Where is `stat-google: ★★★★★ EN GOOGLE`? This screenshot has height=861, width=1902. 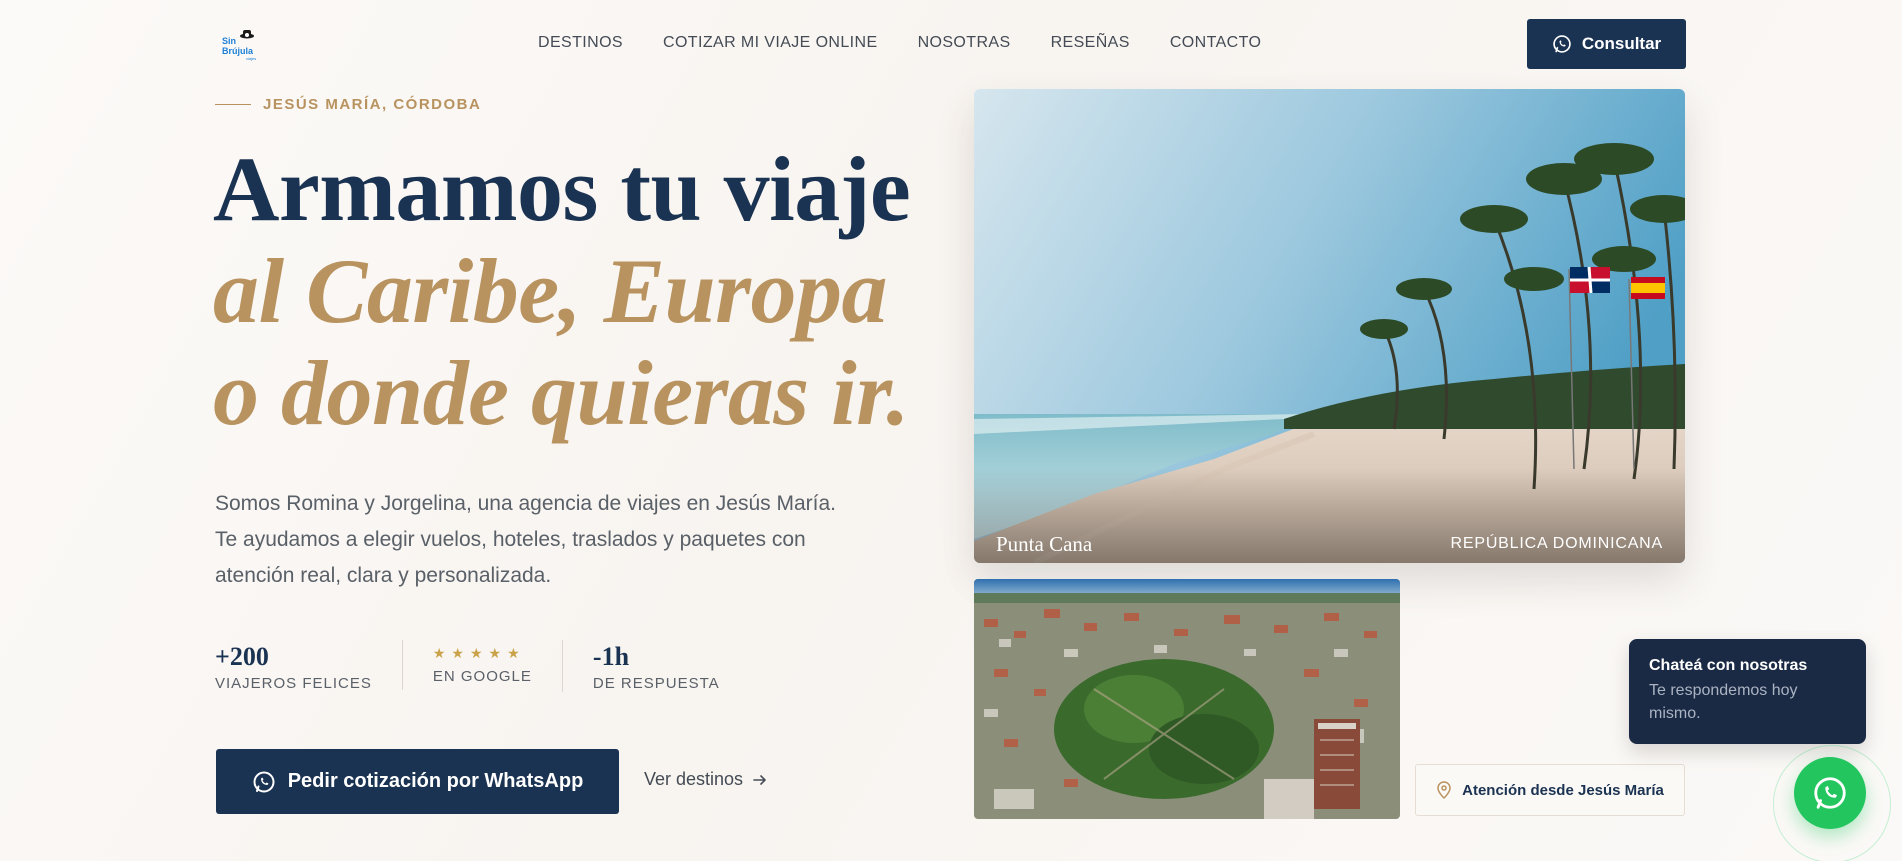 stat-google: ★★★★★ EN GOOGLE is located at coordinates (481, 665).